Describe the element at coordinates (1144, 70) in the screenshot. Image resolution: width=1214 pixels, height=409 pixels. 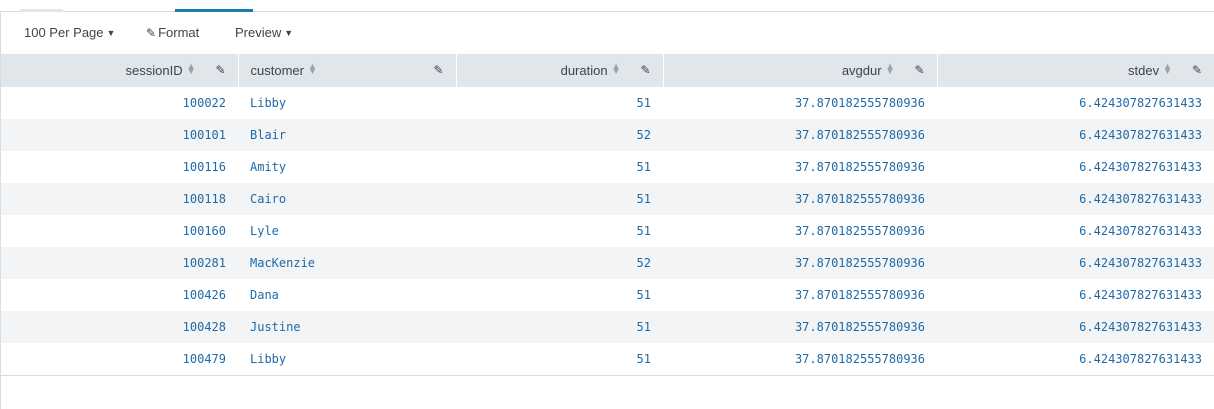
I see `column-label: stdev` at that location.